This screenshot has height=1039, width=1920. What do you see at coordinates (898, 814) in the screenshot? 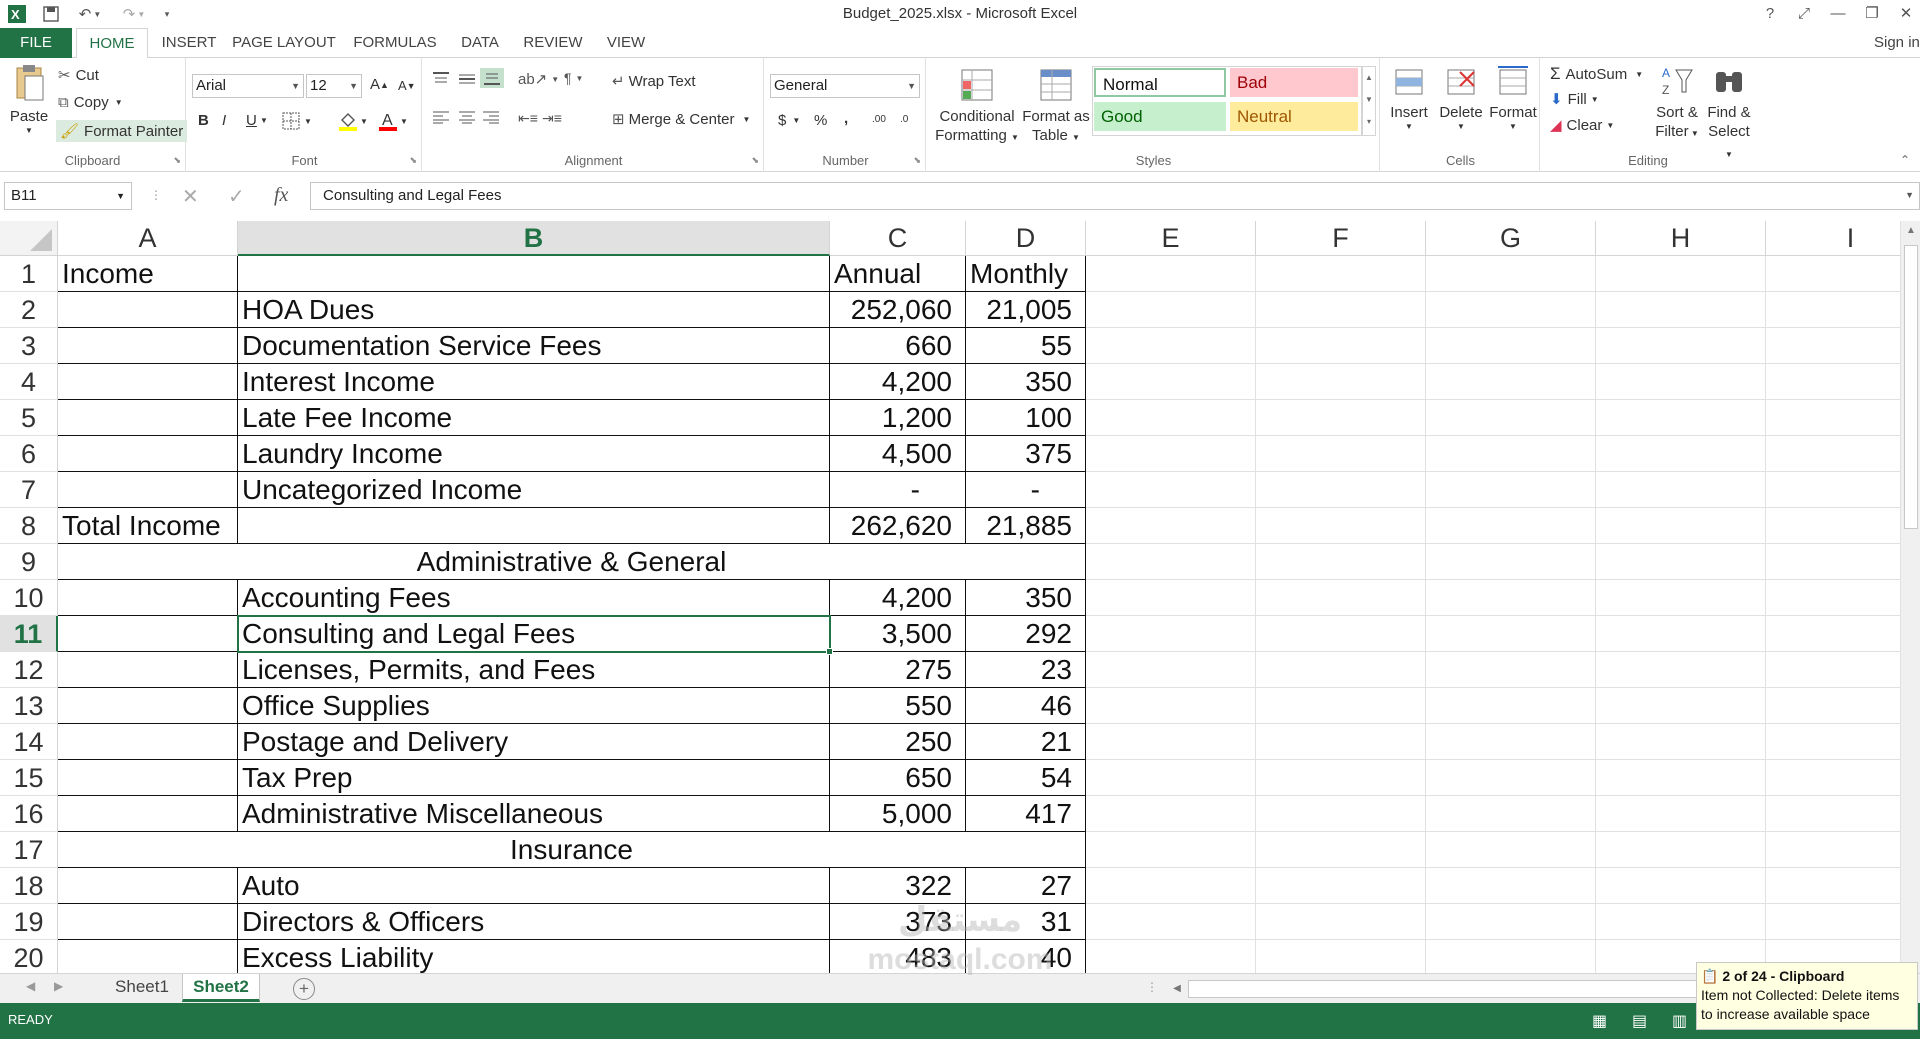
I see `cell-c16: 5,000` at bounding box center [898, 814].